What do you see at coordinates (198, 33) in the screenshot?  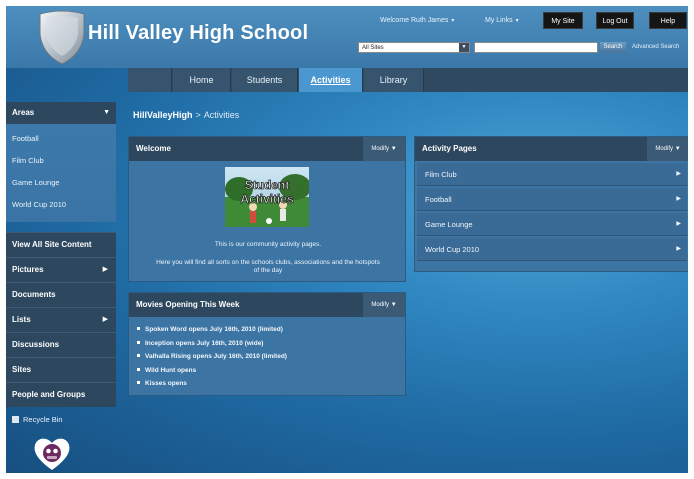 I see `site-title: Hill Valley High School` at bounding box center [198, 33].